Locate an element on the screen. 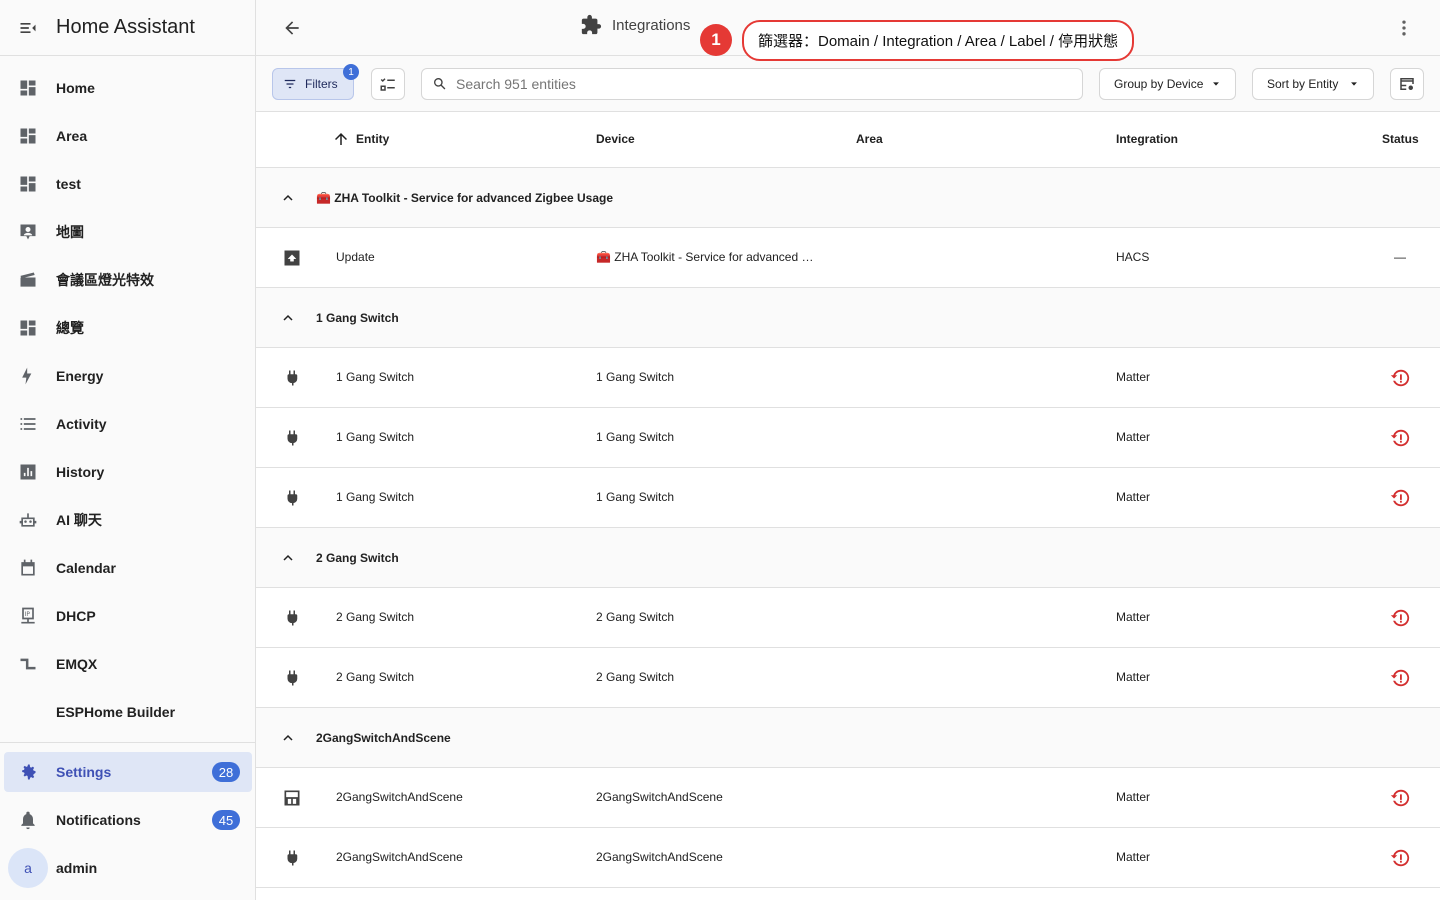 This screenshot has height=900, width=1440. selection-mode-button is located at coordinates (388, 84).